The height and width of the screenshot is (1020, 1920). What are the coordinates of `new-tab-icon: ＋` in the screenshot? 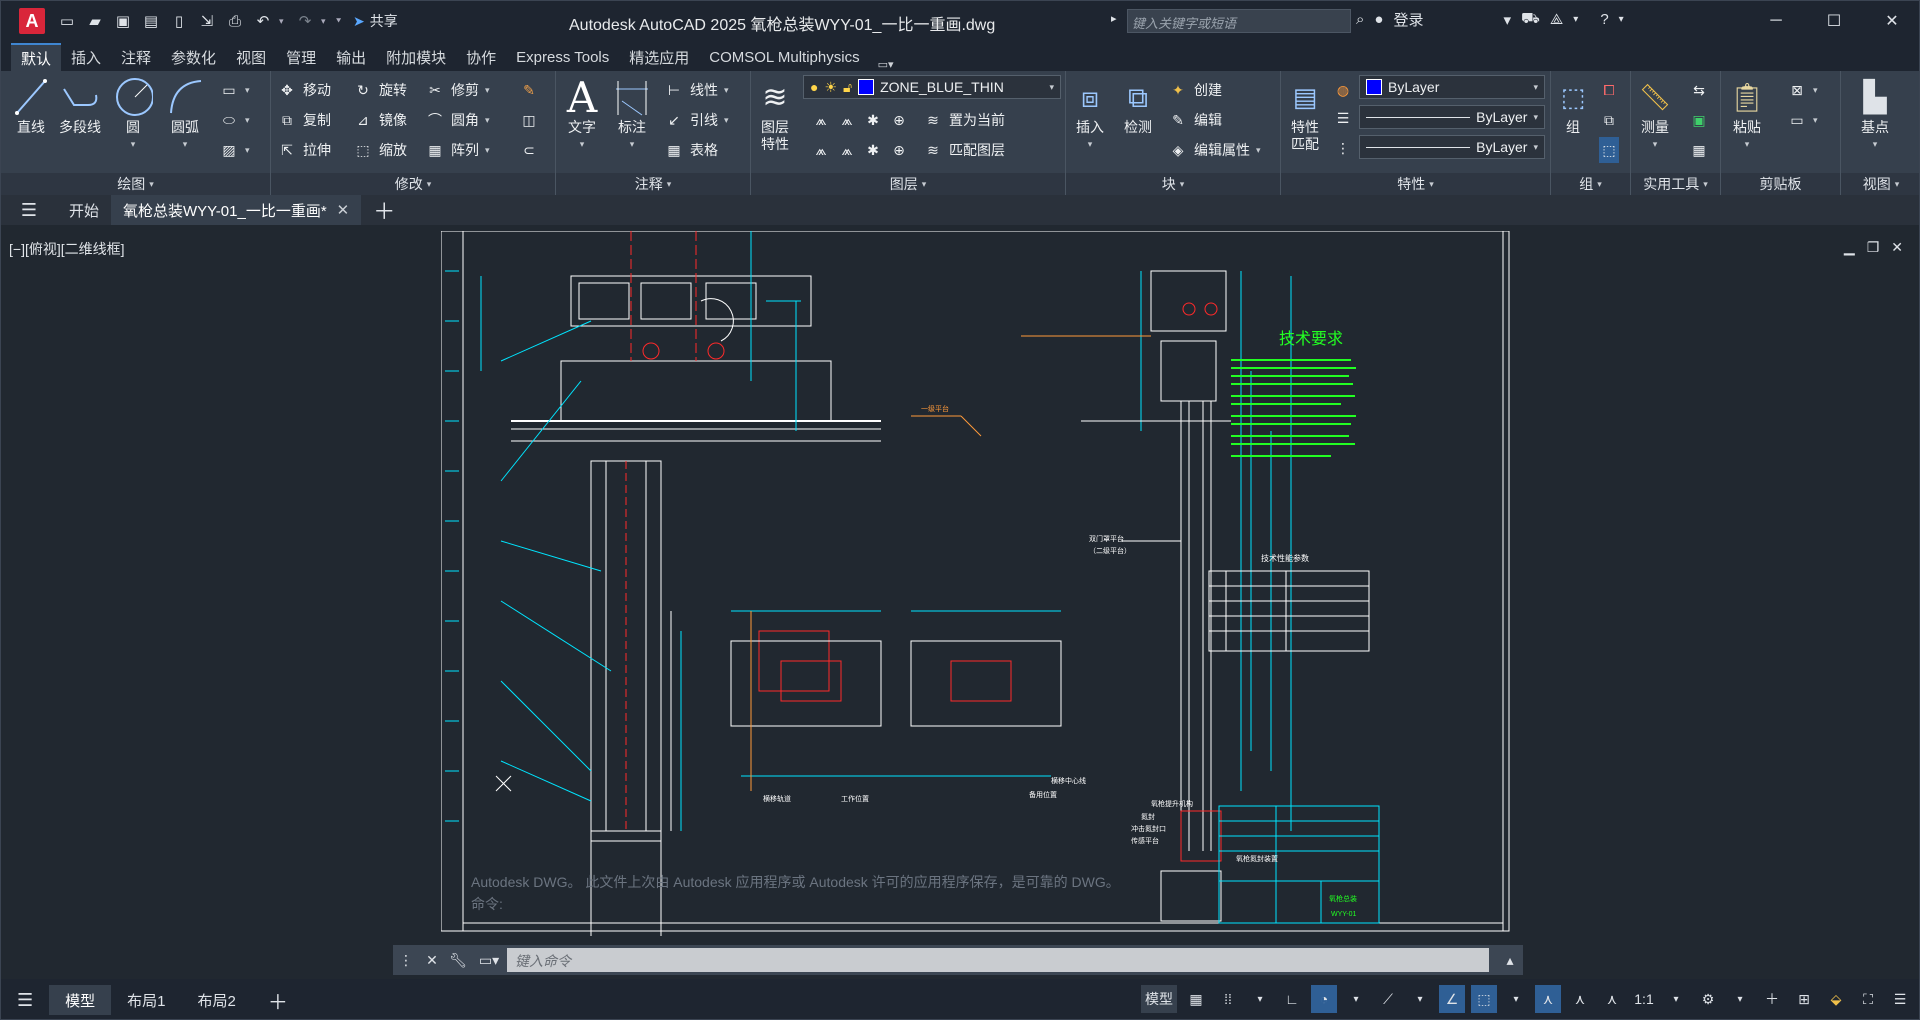 It's located at (384, 210).